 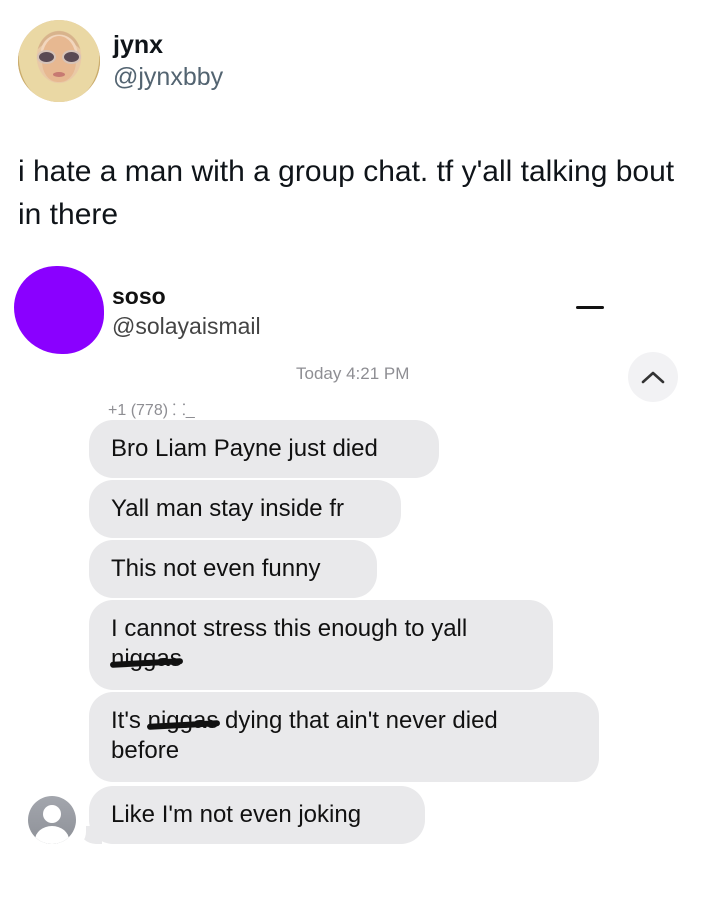 What do you see at coordinates (289, 628) in the screenshot?
I see `message-text: I cannot stress this enough to yall` at bounding box center [289, 628].